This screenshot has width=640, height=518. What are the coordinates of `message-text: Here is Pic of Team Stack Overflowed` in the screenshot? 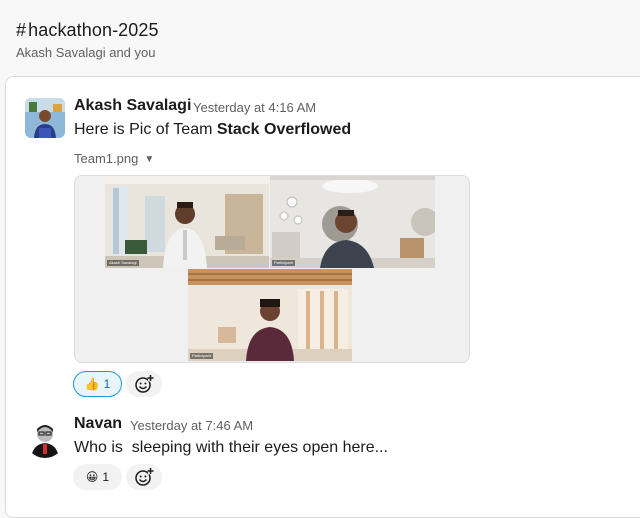 It's located at (212, 130).